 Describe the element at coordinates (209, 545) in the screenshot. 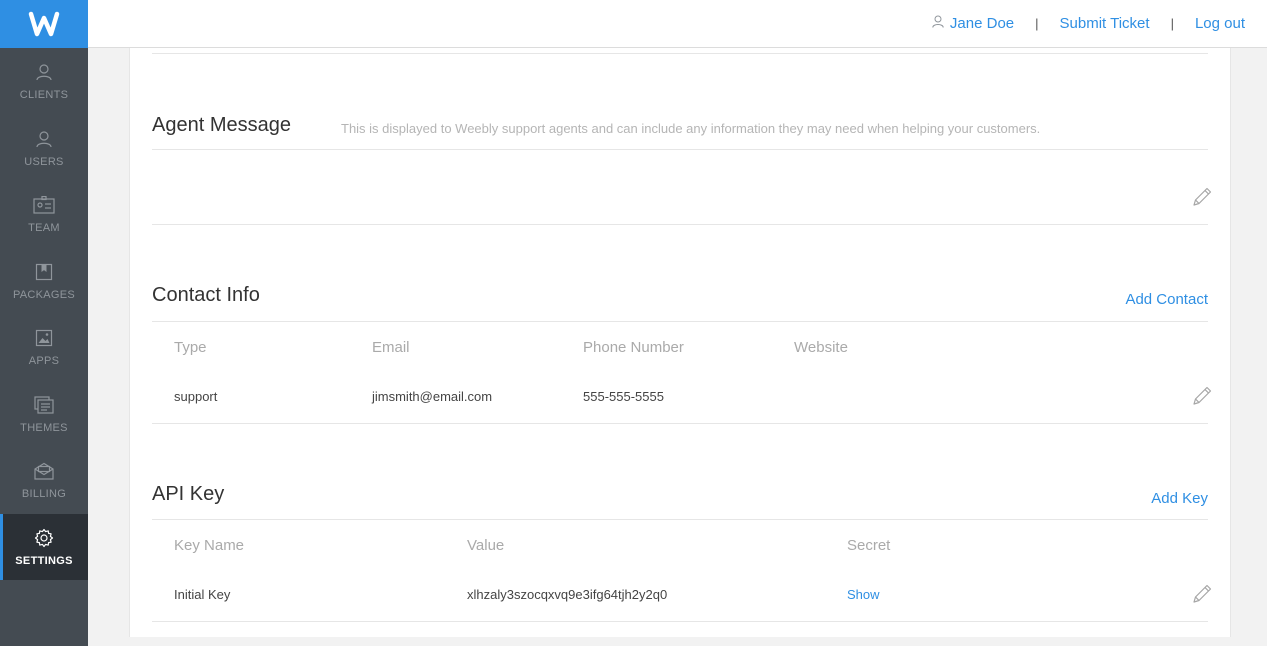

I see `column-header-key-name: Key Name` at that location.